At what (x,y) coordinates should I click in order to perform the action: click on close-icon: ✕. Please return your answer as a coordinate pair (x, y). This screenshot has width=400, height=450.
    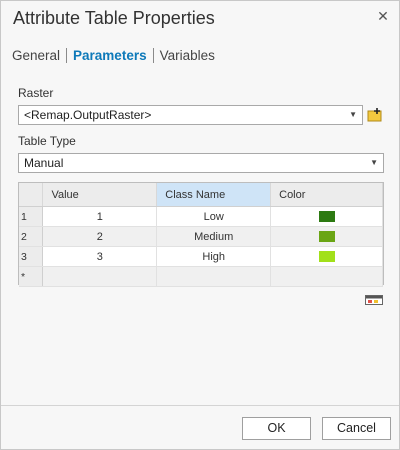
    Looking at the image, I should click on (383, 17).